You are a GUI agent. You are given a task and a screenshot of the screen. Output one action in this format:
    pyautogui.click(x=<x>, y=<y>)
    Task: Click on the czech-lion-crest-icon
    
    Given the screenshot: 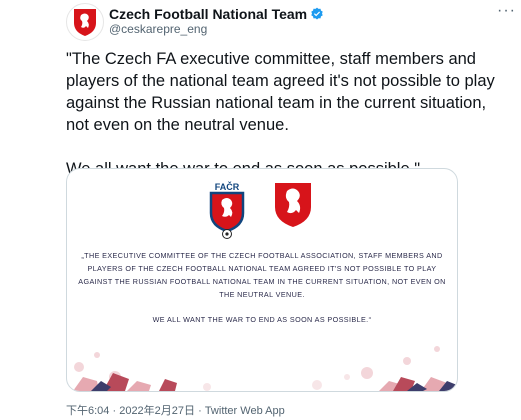 What is the action you would take?
    pyautogui.click(x=85, y=22)
    